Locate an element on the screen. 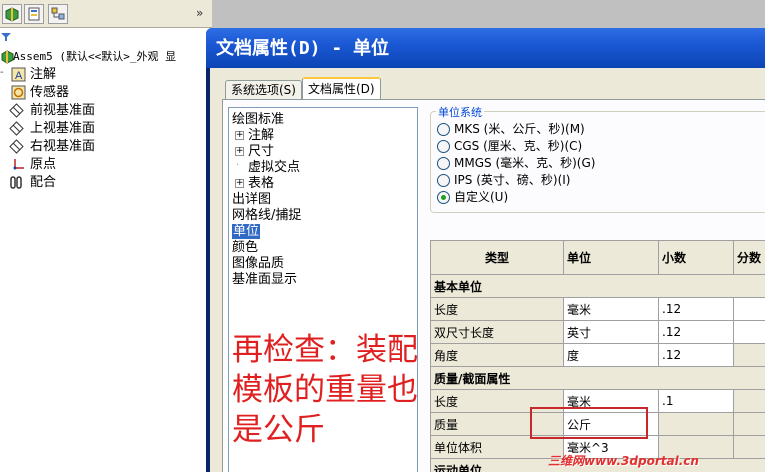 This screenshot has height=472, width=765. tree-item-annotations: - A 注解 is located at coordinates (106, 75).